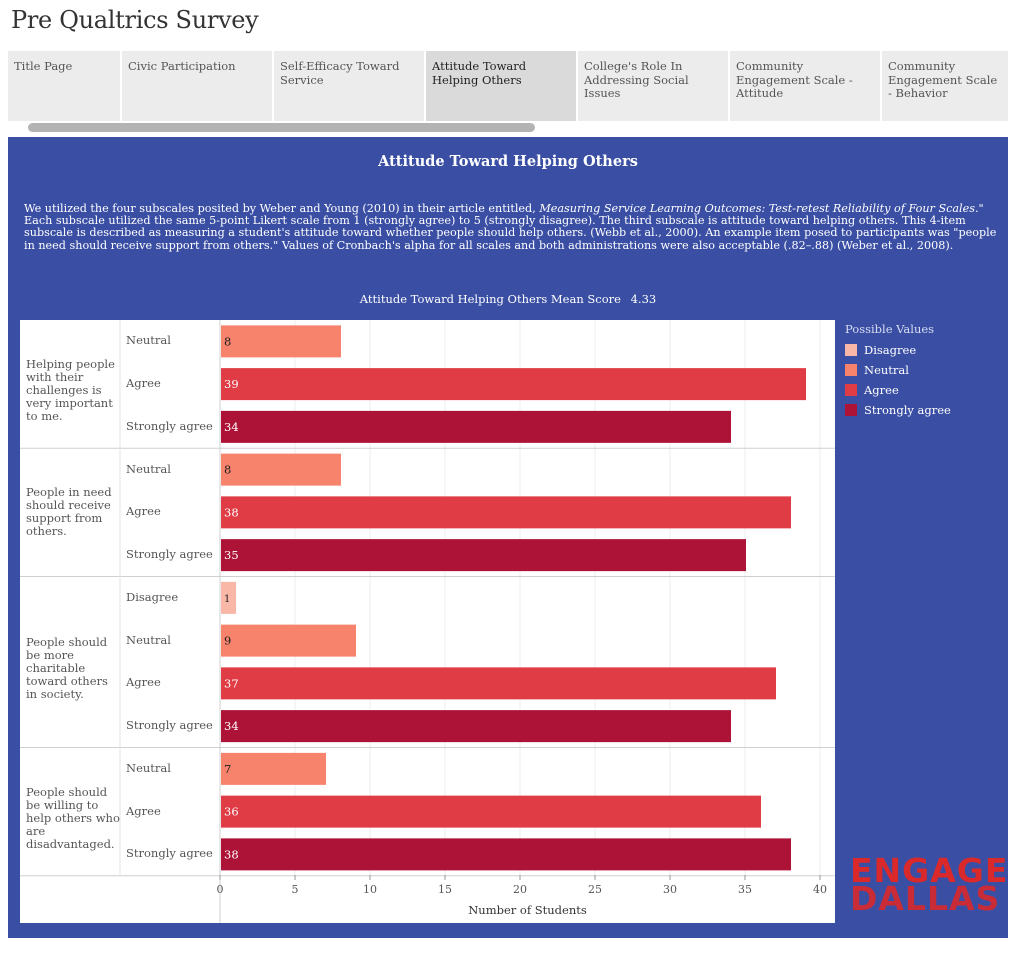 This screenshot has width=1016, height=964. What do you see at coordinates (925, 898) in the screenshot?
I see `logo-line2: DALLAS` at bounding box center [925, 898].